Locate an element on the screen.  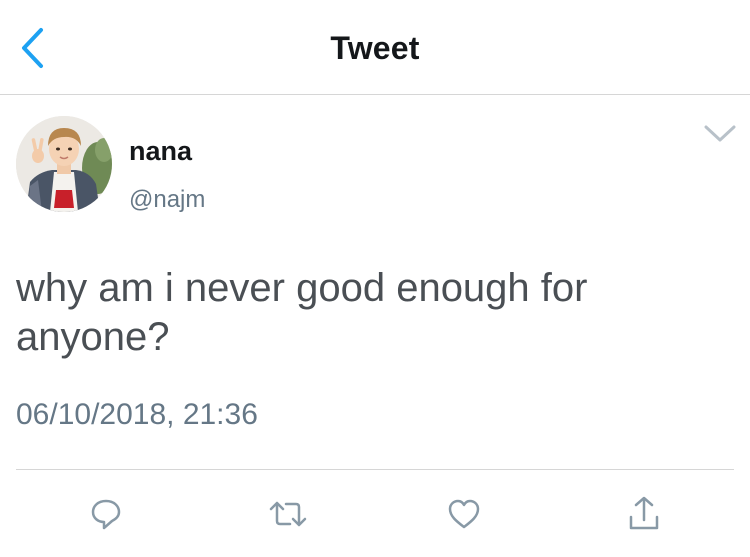
retweet-button is located at coordinates (288, 514).